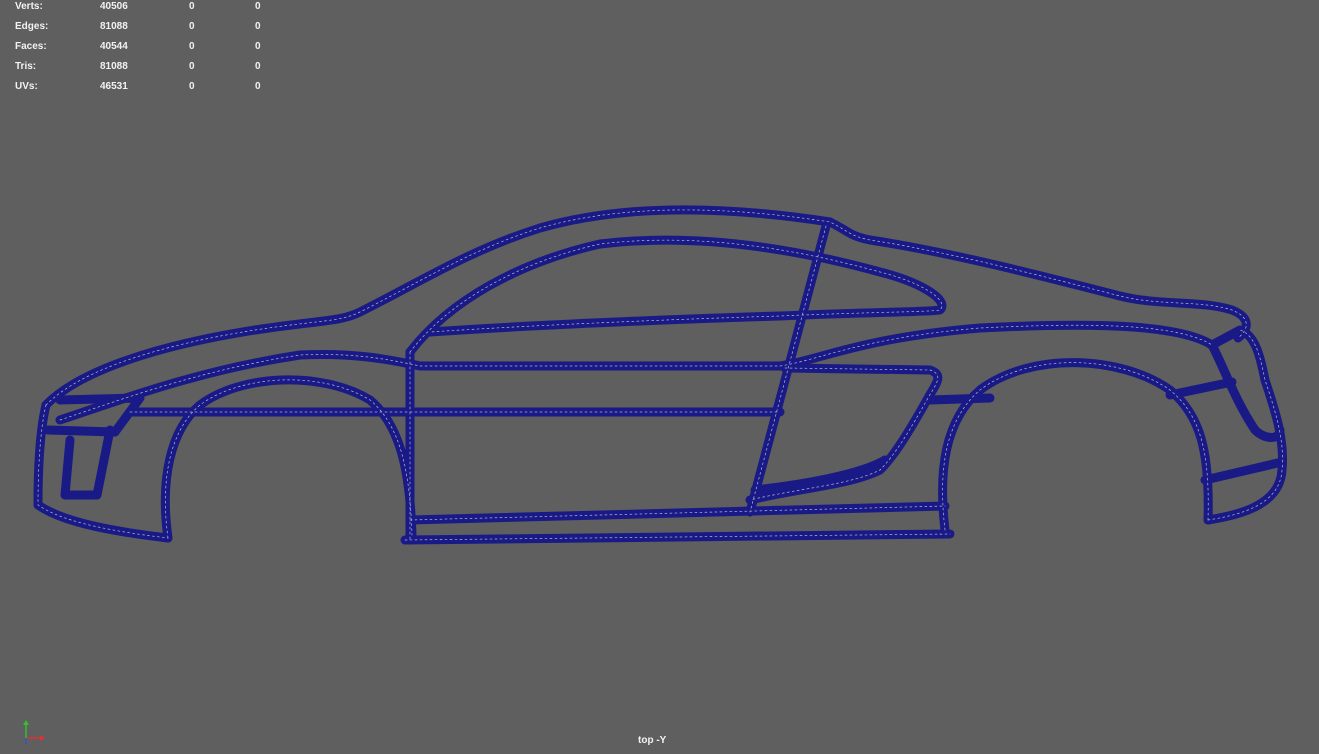 This screenshot has height=754, width=1319. Describe the element at coordinates (1201, 388) in the screenshot. I see `rear-upper-bar` at that location.